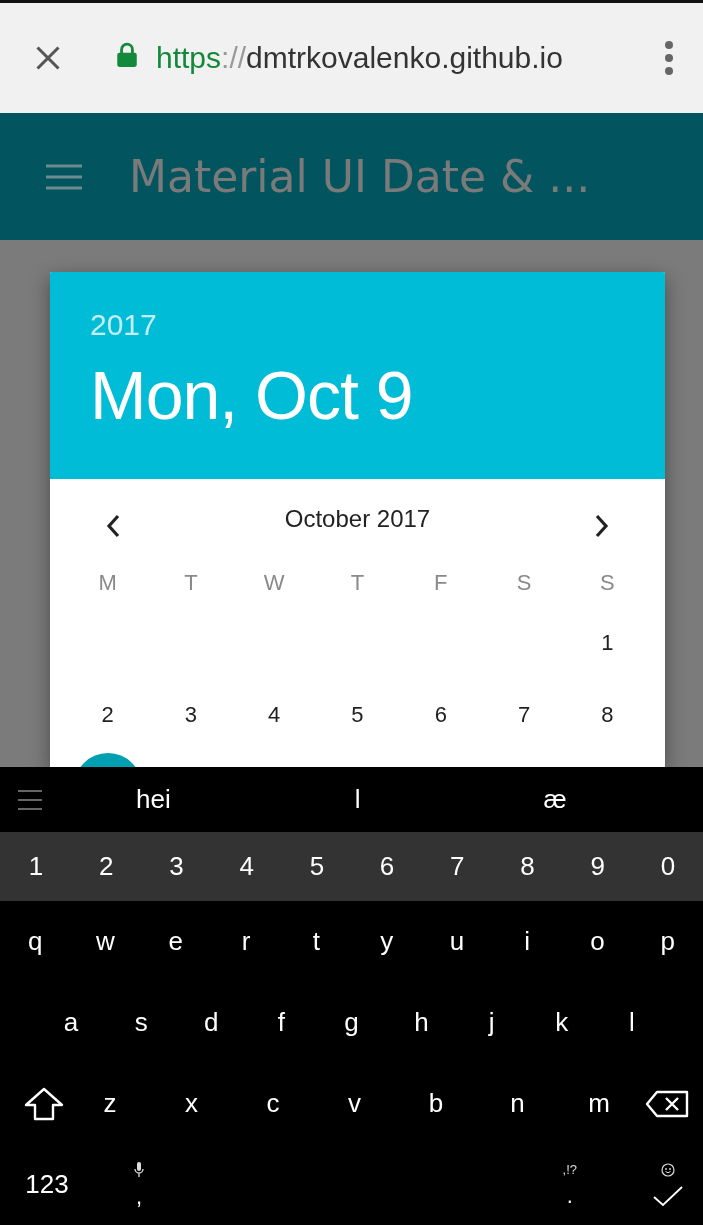  Describe the element at coordinates (386, 941) in the screenshot. I see `key: y` at that location.